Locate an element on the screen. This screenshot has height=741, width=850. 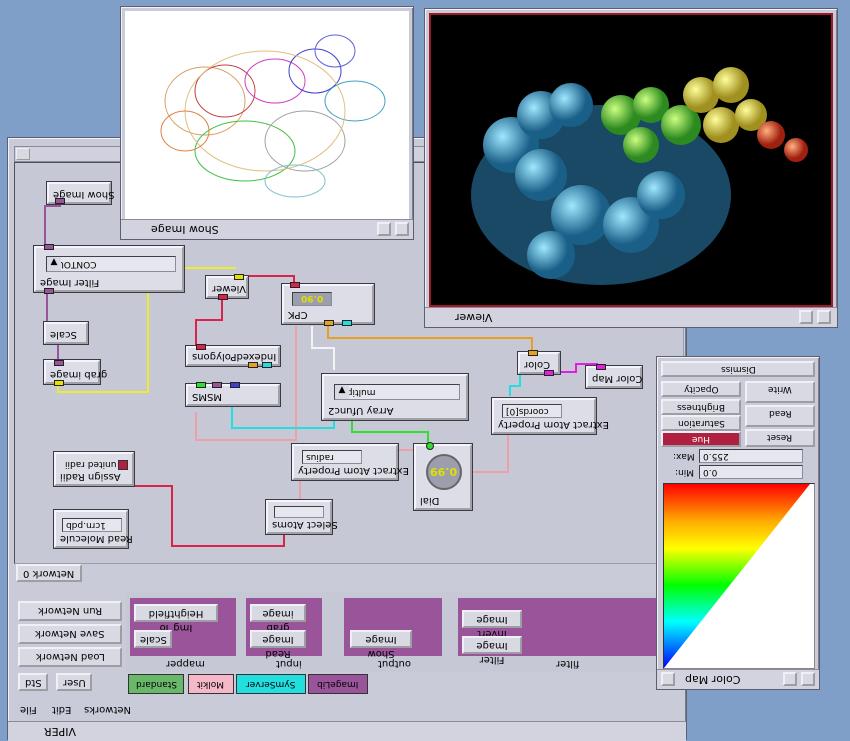
node-cpk: 0.90 CPK is located at coordinates (328, 304).